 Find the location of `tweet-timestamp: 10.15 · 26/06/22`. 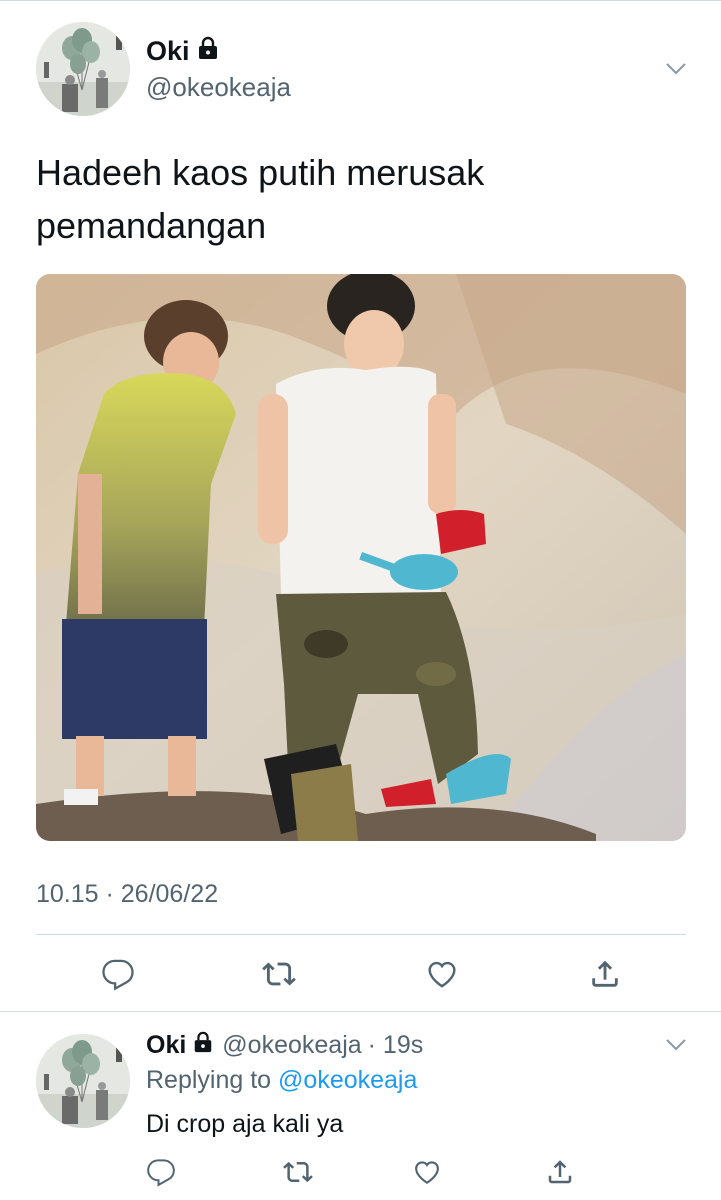

tweet-timestamp: 10.15 · 26/06/22 is located at coordinates (127, 894).